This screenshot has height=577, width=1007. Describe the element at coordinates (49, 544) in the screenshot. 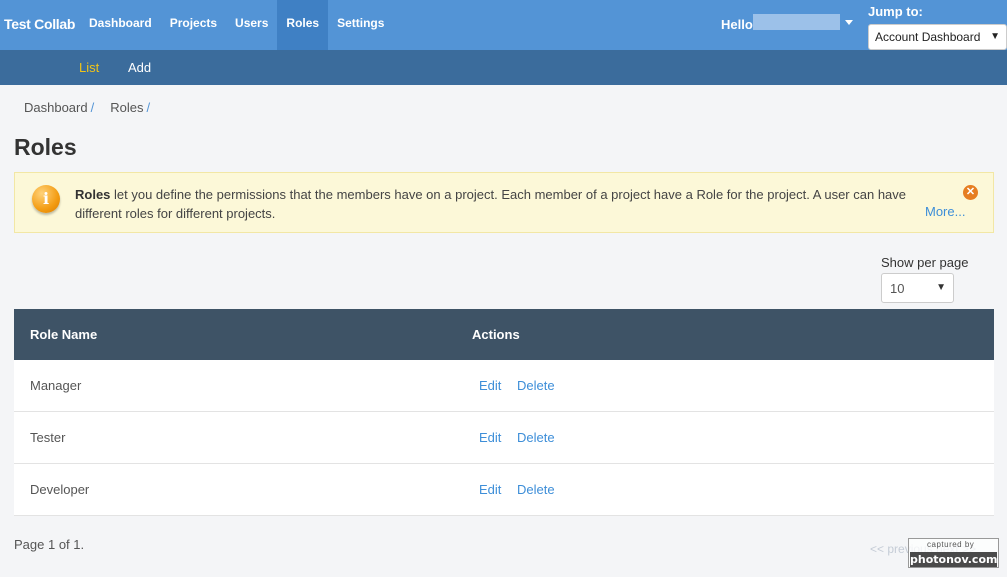

I see `pagination-info: Page 1 of 1.` at that location.